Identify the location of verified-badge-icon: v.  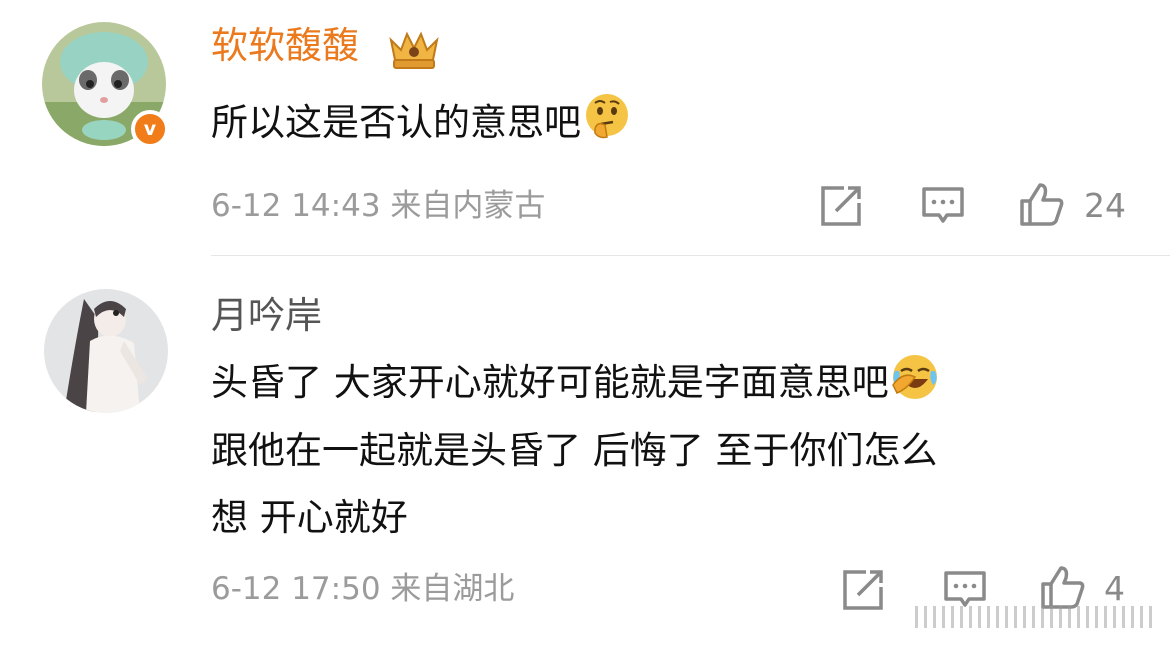
(150, 129).